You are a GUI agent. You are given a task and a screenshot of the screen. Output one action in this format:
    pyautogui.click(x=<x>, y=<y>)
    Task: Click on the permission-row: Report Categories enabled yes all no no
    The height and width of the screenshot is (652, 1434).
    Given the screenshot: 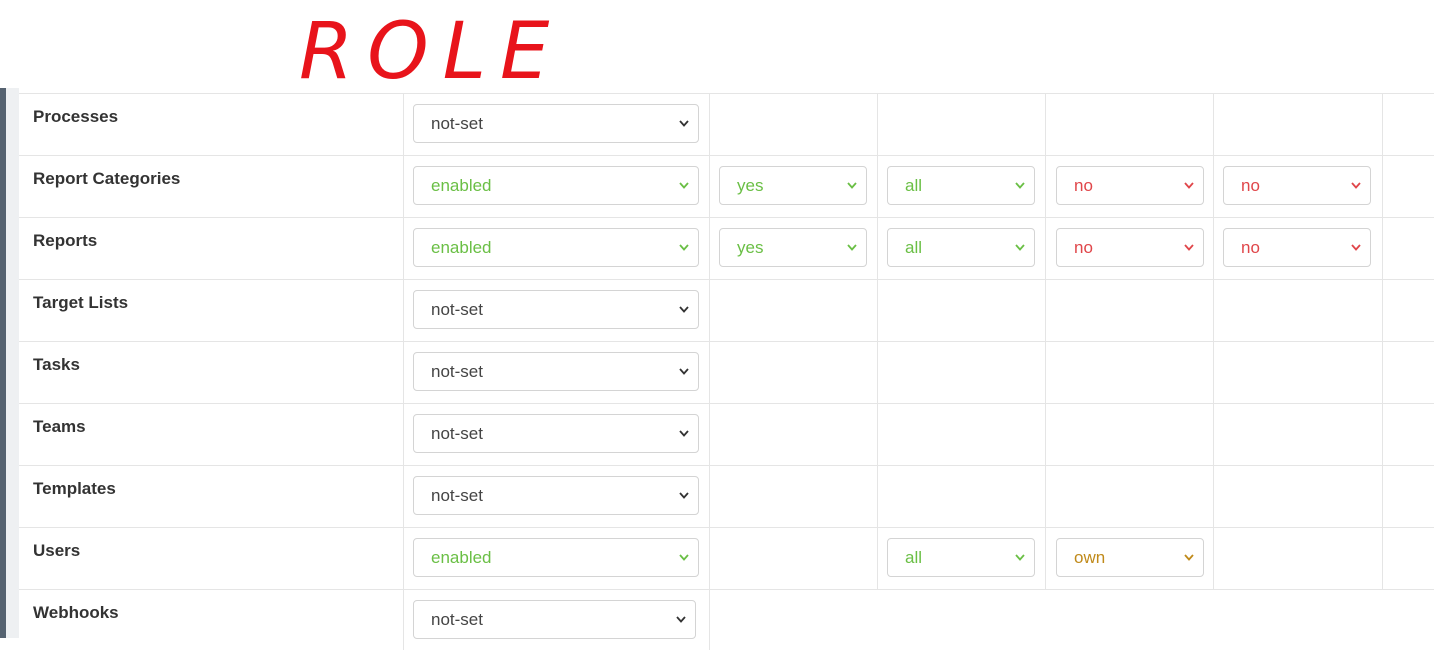 What is the action you would take?
    pyautogui.click(x=726, y=187)
    